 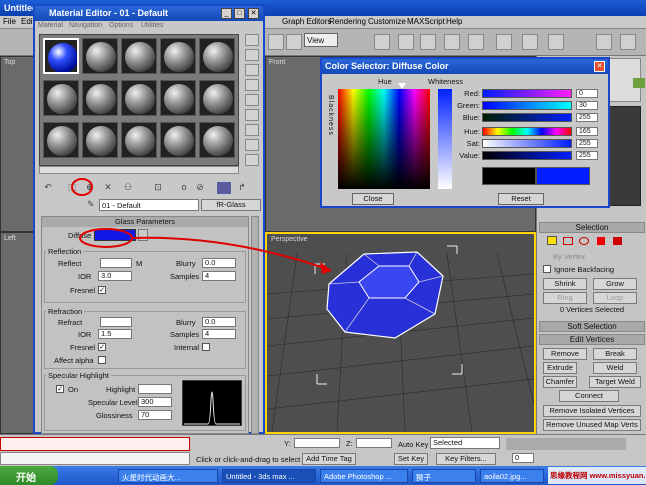 What do you see at coordinates (601, 241) in the screenshot?
I see `polygon-mode-icon` at bounding box center [601, 241].